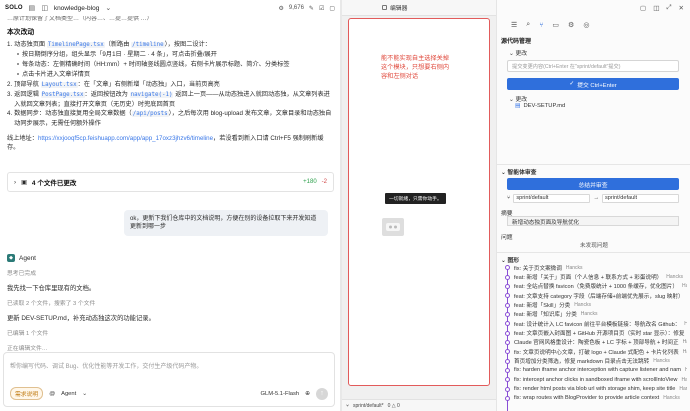  Describe the element at coordinates (296, 8) in the screenshot. I see `counter-value: 9,676` at that location.